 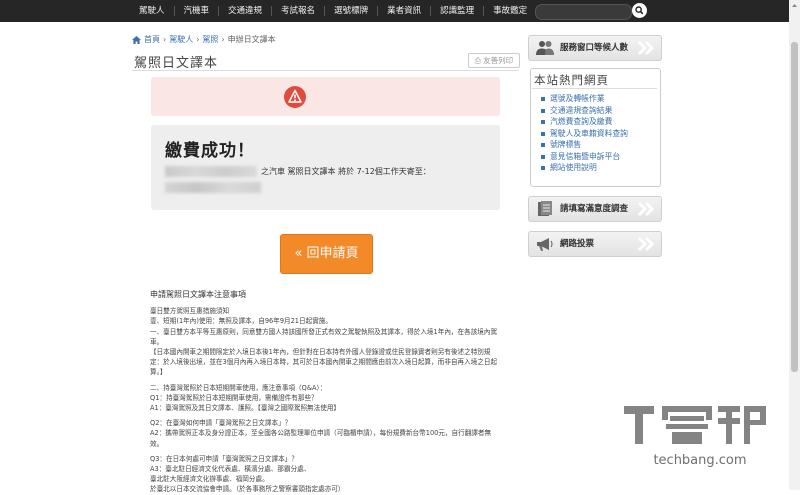 I want to click on vote-button: 網路投票, so click(x=595, y=244).